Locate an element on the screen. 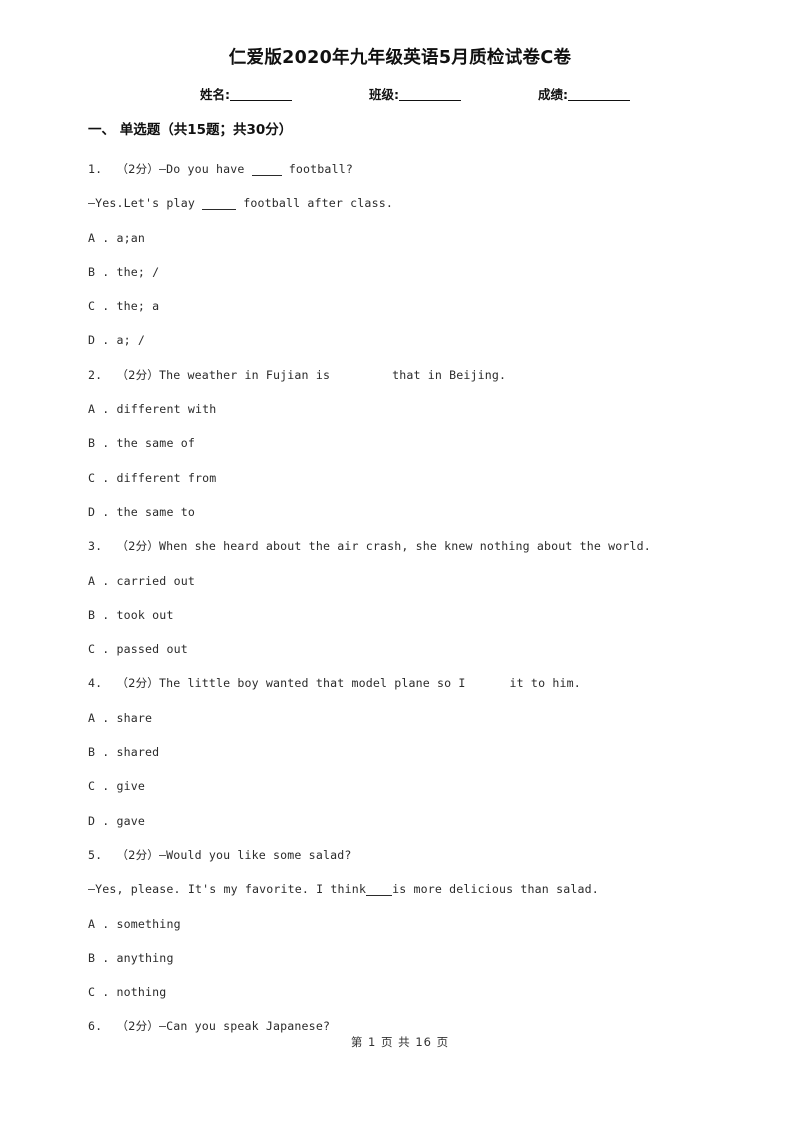 This screenshot has height=1132, width=800. option-item: D . the same to is located at coordinates (408, 512).